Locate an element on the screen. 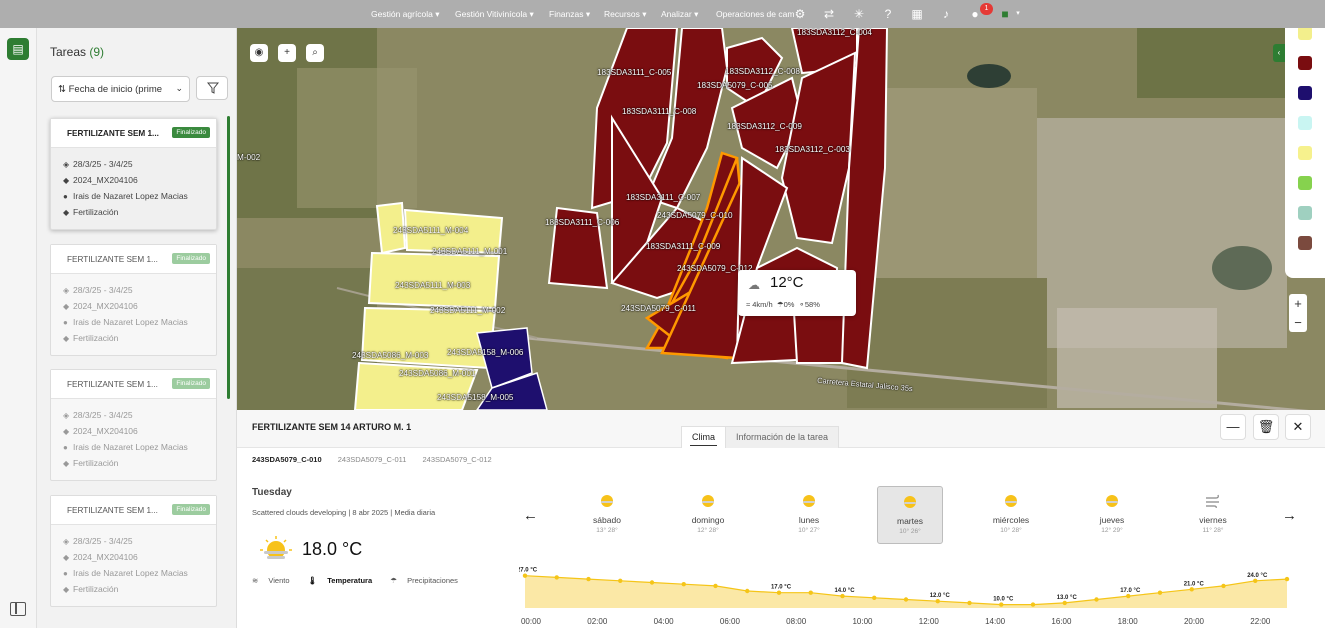 The image size is (1325, 628). plot-label: 183SDA3111_C-006 is located at coordinates (582, 222).